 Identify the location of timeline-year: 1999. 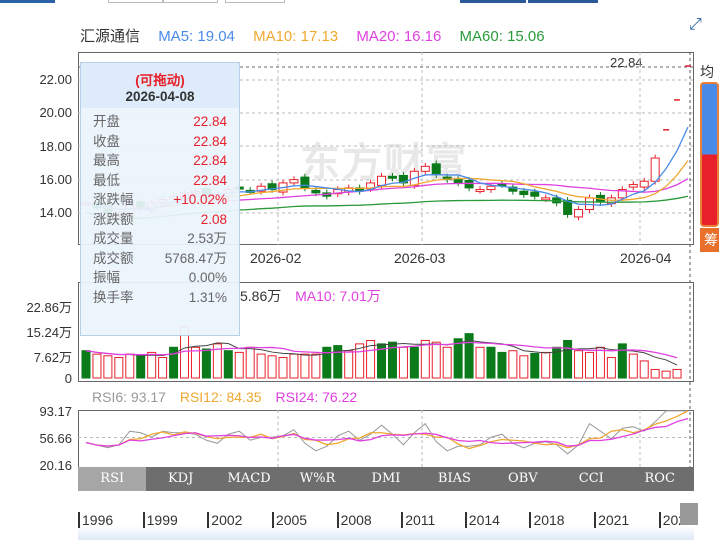
(160, 520).